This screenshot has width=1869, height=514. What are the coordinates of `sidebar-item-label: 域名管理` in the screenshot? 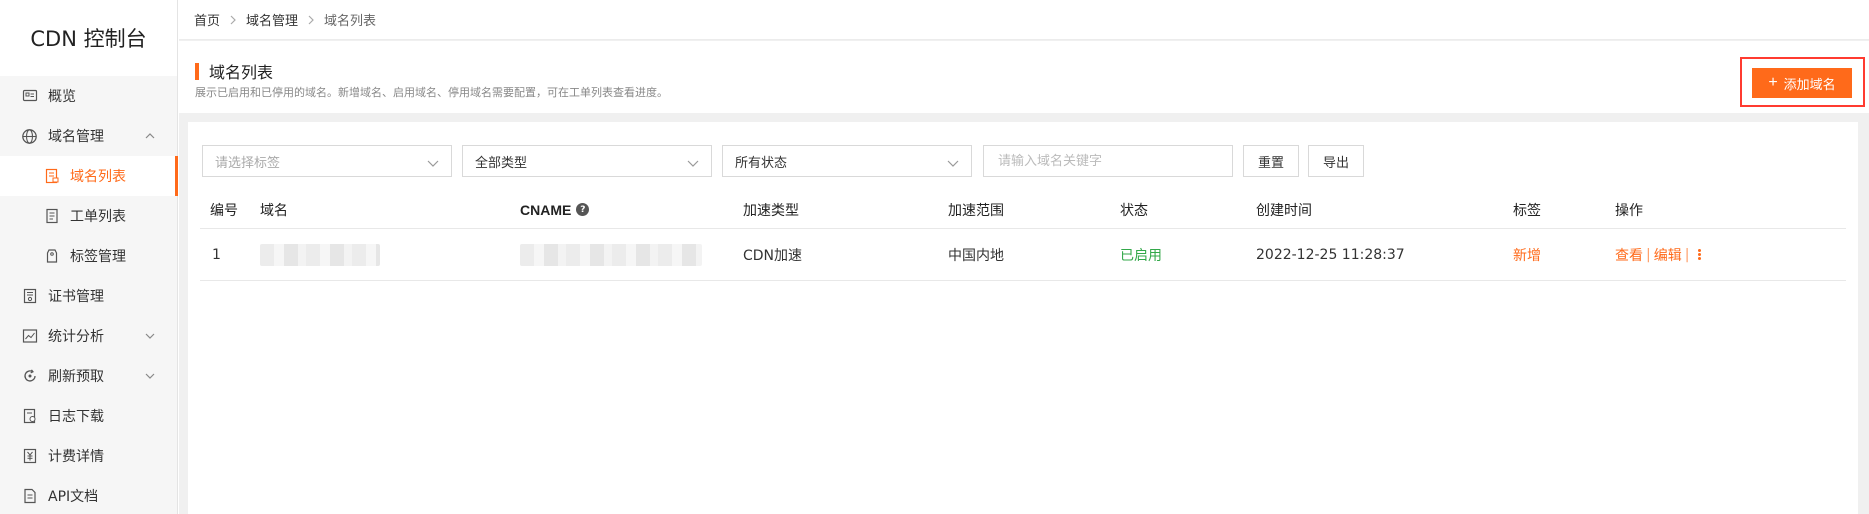 It's located at (76, 137).